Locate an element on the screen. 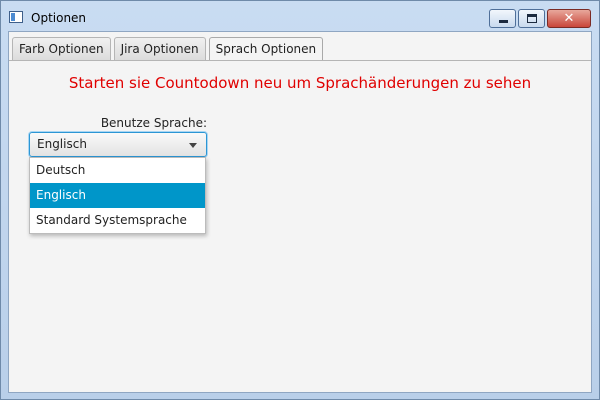 This screenshot has height=400, width=600. minimize-icon is located at coordinates (503, 21).